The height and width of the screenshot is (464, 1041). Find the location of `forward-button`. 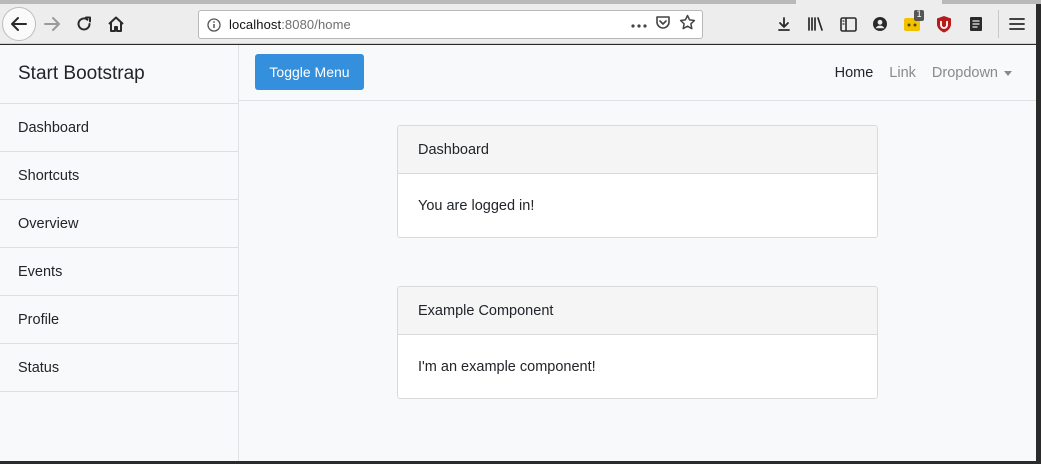

forward-button is located at coordinates (52, 24).